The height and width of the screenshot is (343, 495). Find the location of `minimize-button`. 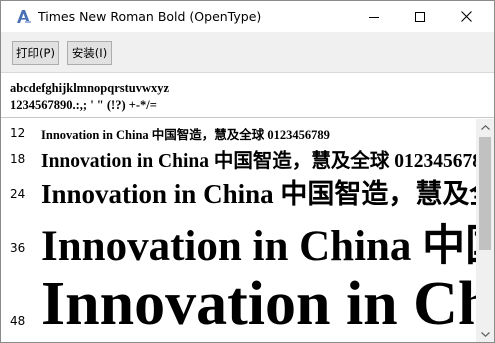

minimize-button is located at coordinates (374, 16).